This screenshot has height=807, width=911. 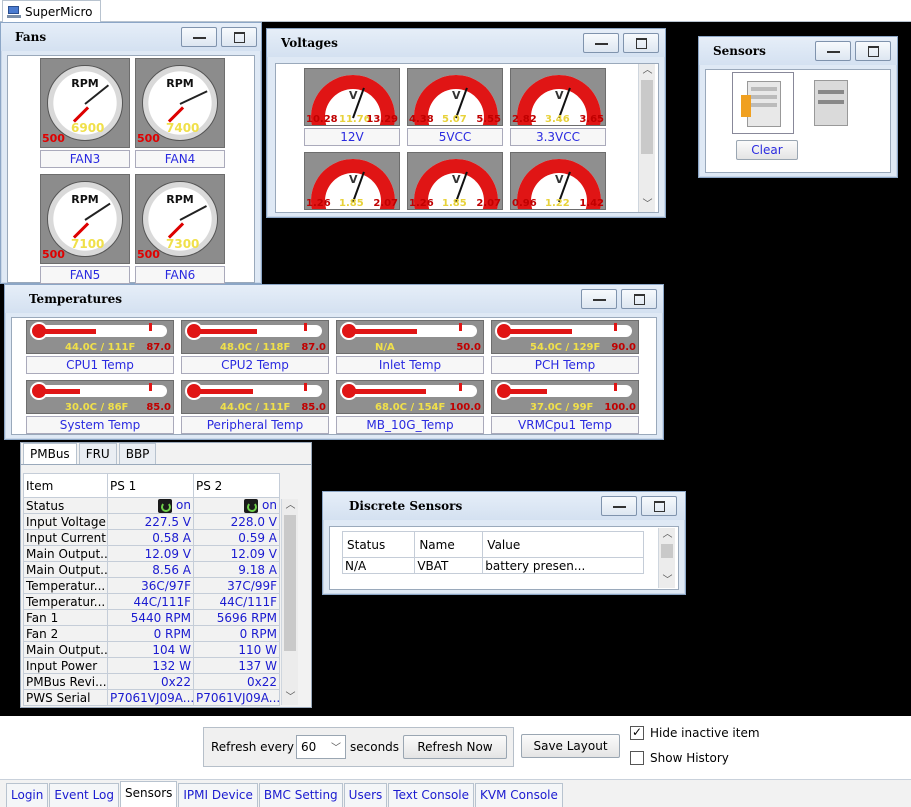 I want to click on temp-name-label: CPU2 Temp, so click(x=255, y=365).